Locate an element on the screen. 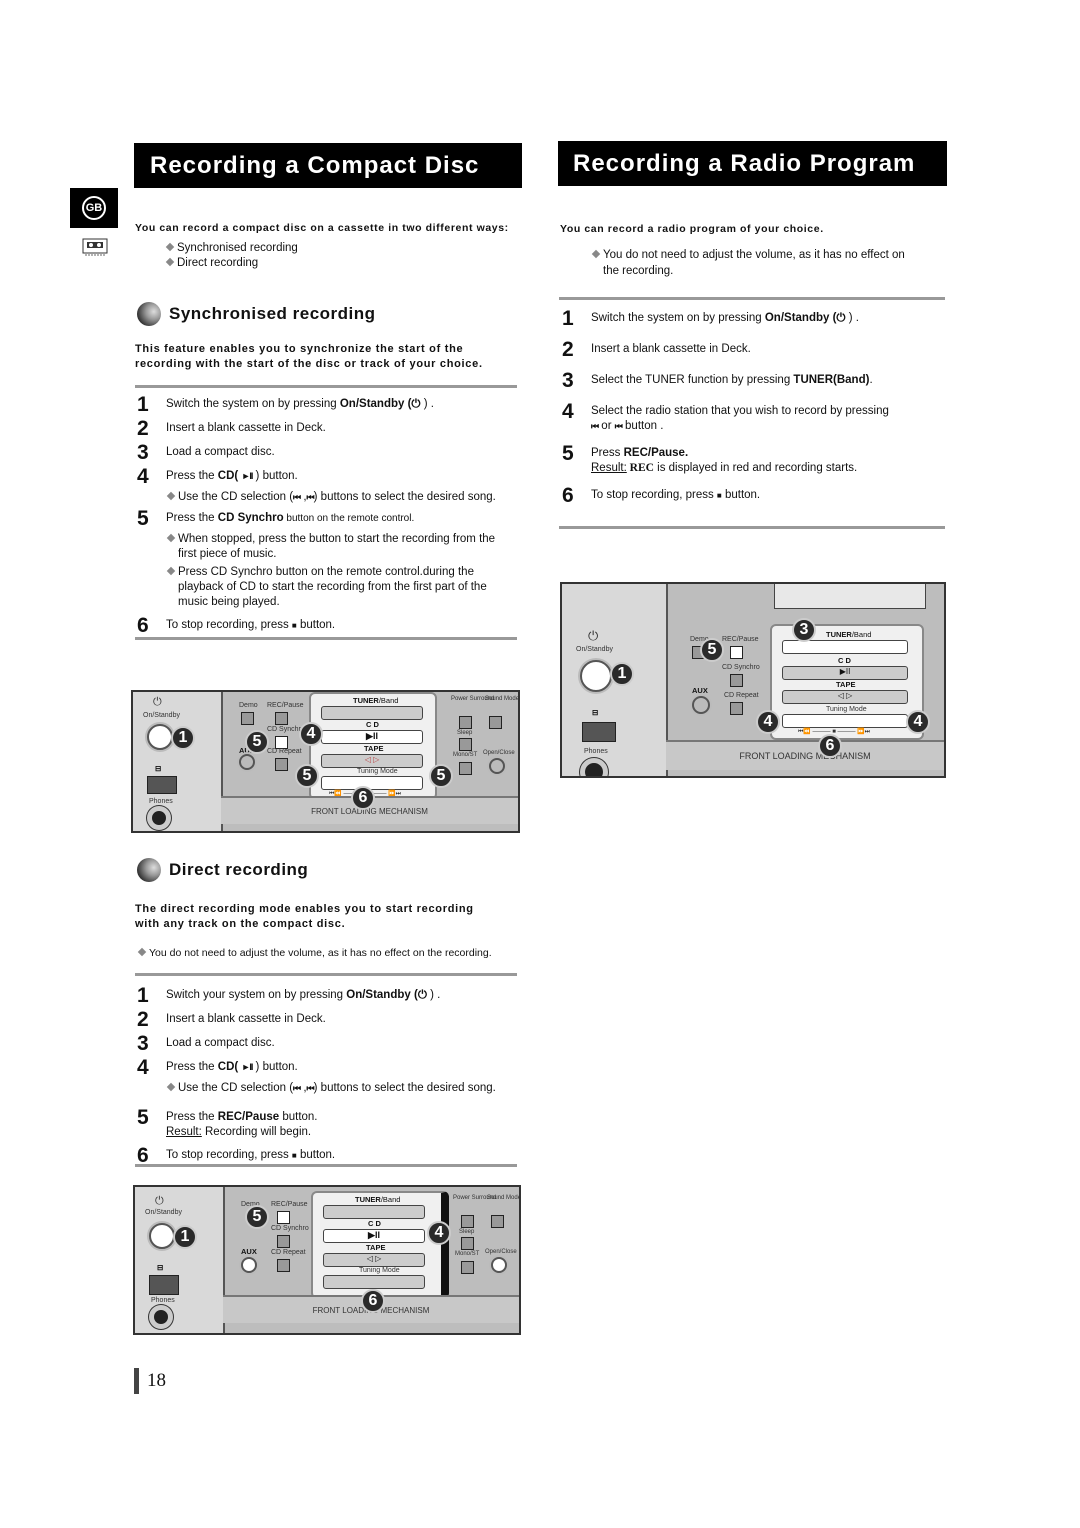 The height and width of the screenshot is (1528, 1080). step-number: 5 is located at coordinates (143, 518).